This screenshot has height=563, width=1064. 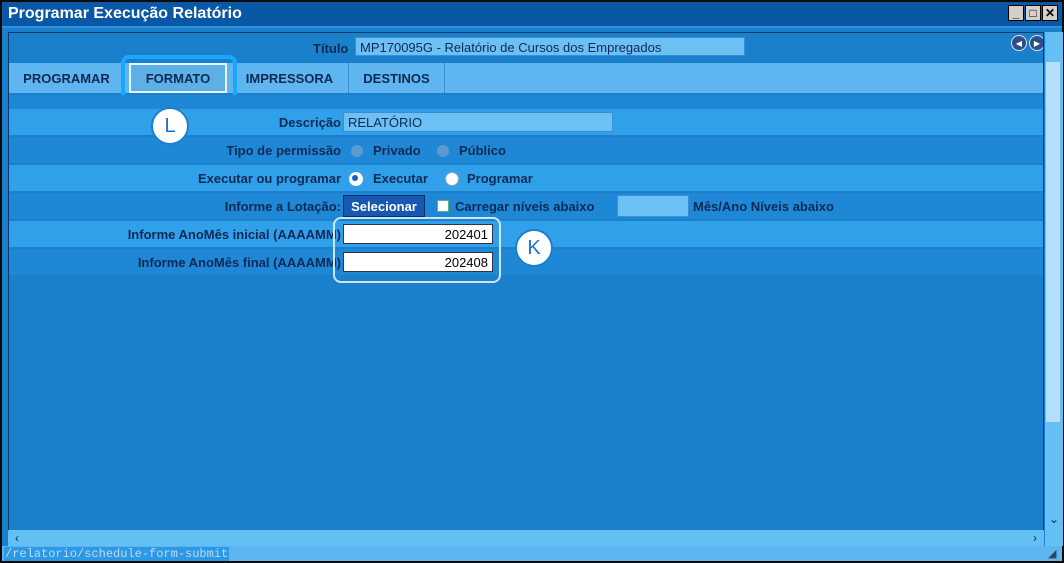 I want to click on carregar-label: Carregar níveis abaixo, so click(x=525, y=206).